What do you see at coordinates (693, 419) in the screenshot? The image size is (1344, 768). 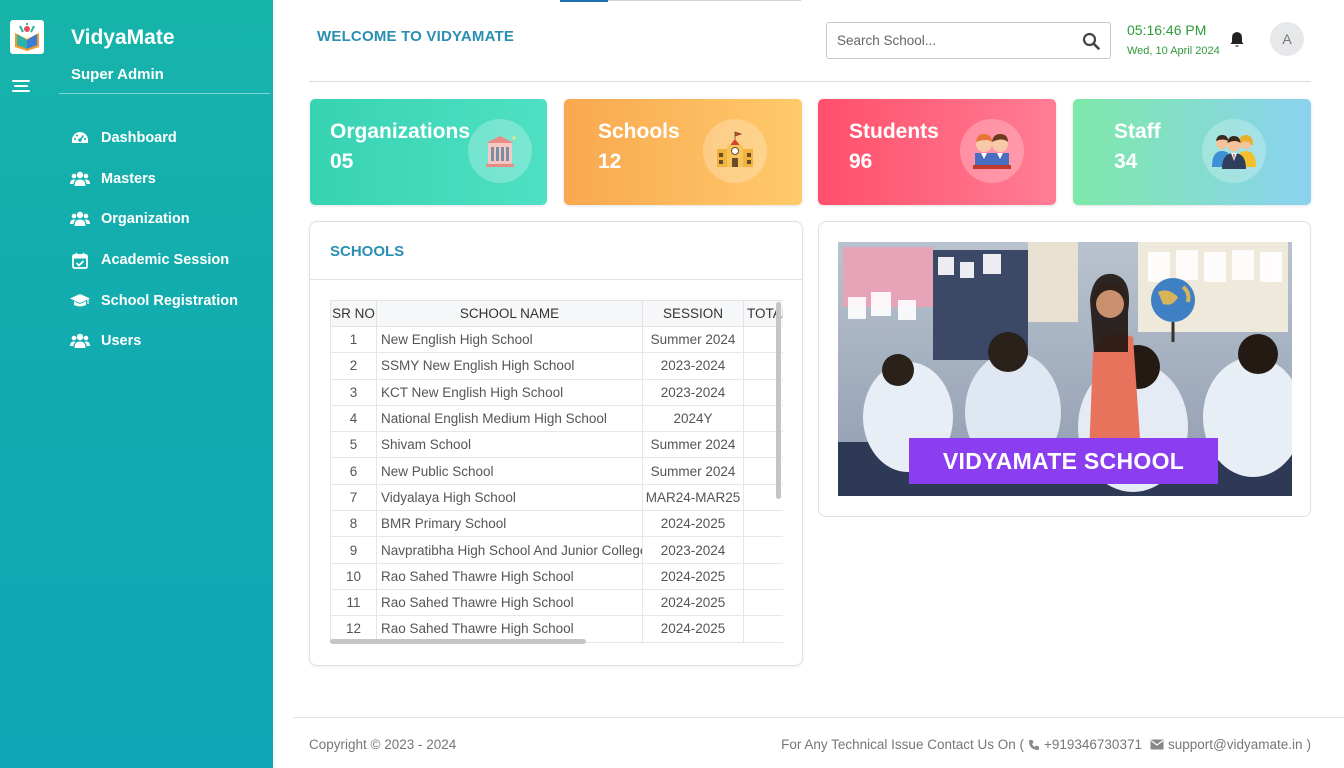 I see `cell-session: 2024Y` at bounding box center [693, 419].